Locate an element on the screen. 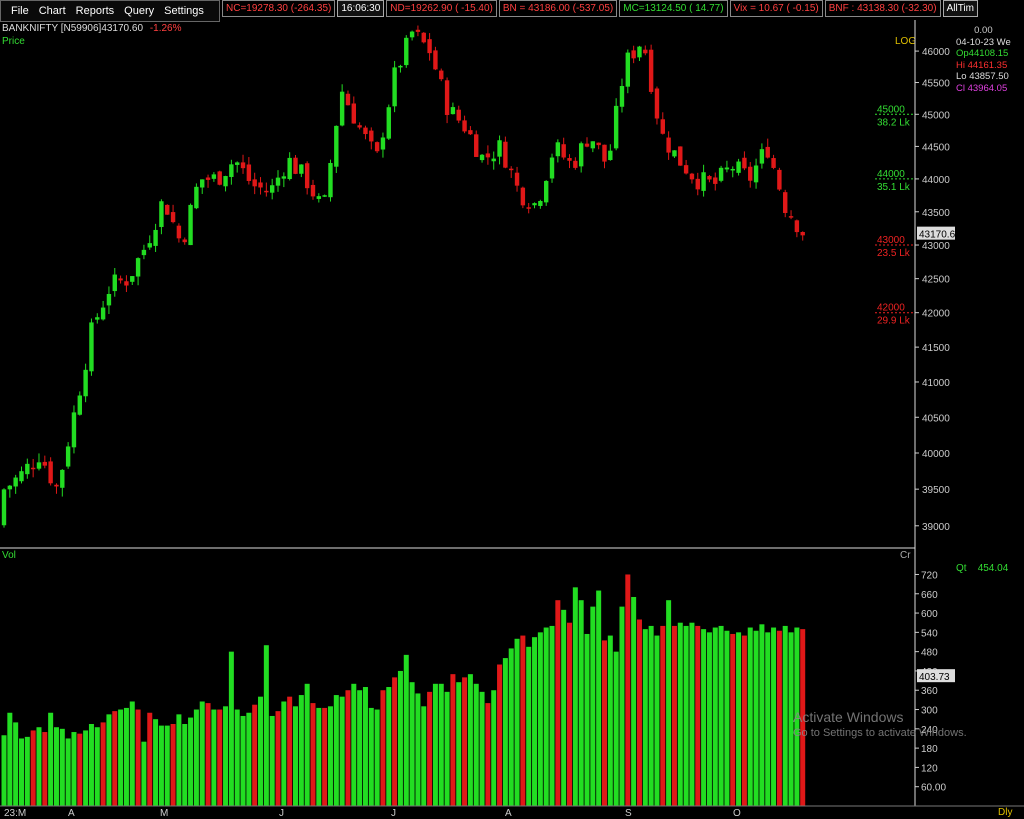  date-tick-label: 23:M is located at coordinates (15, 813).